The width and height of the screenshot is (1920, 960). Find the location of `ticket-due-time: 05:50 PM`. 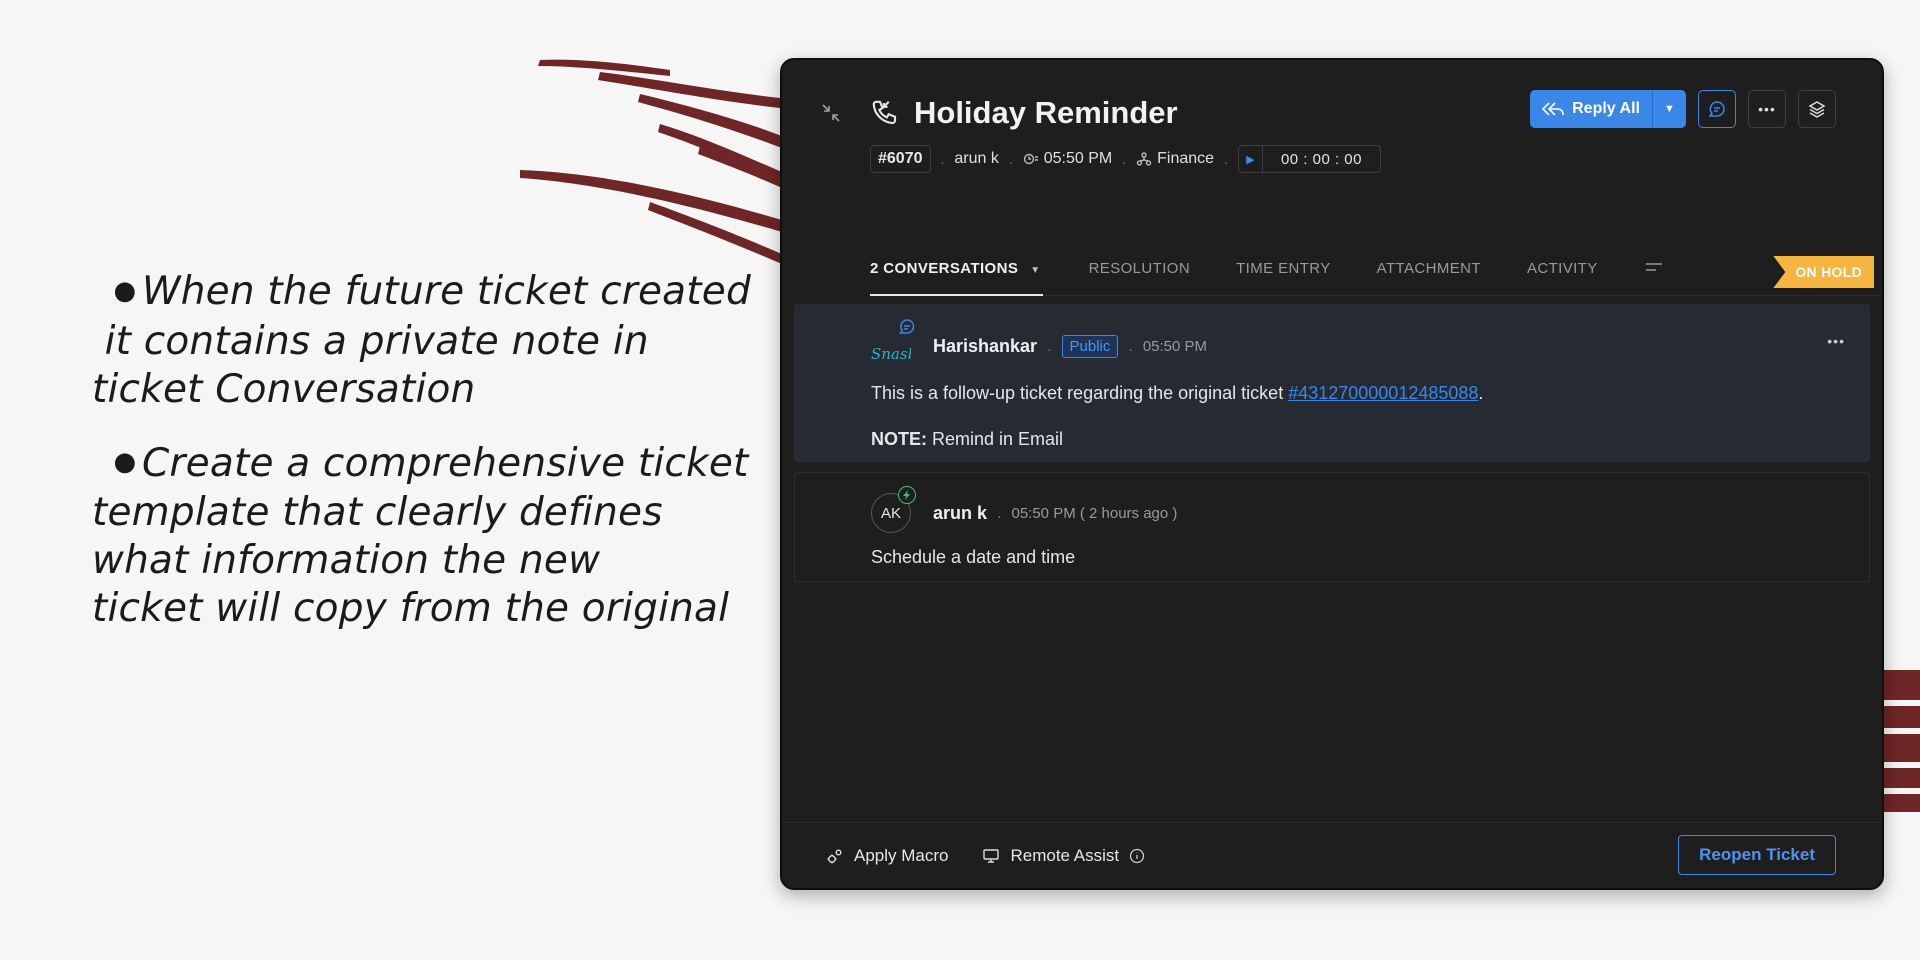

ticket-due-time: 05:50 PM is located at coordinates (1078, 159).